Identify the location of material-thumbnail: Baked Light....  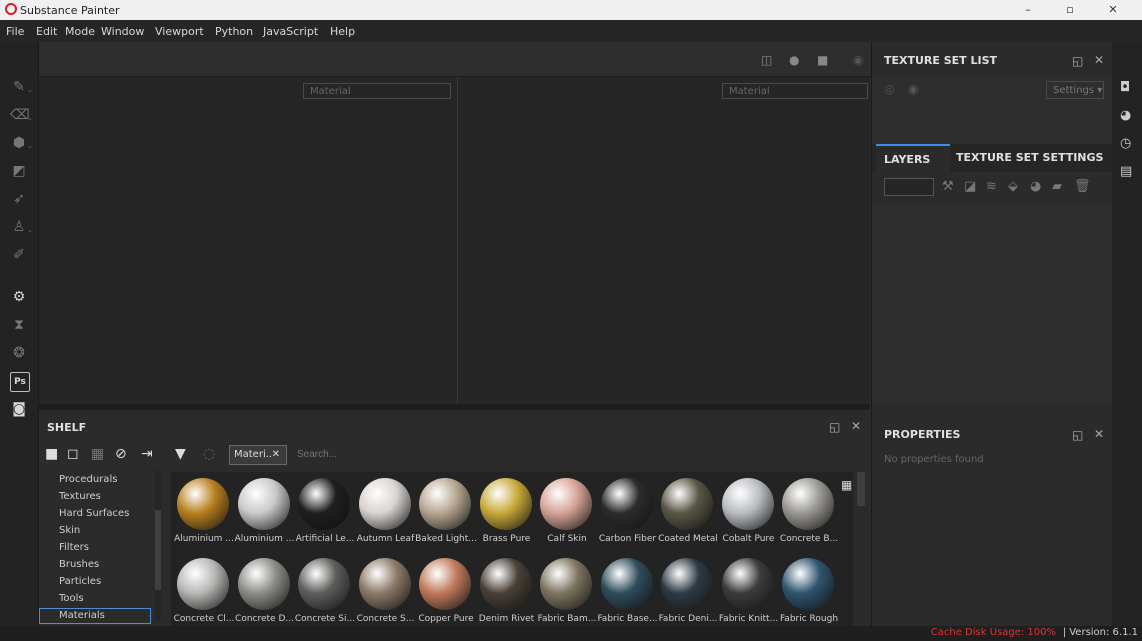
(446, 510).